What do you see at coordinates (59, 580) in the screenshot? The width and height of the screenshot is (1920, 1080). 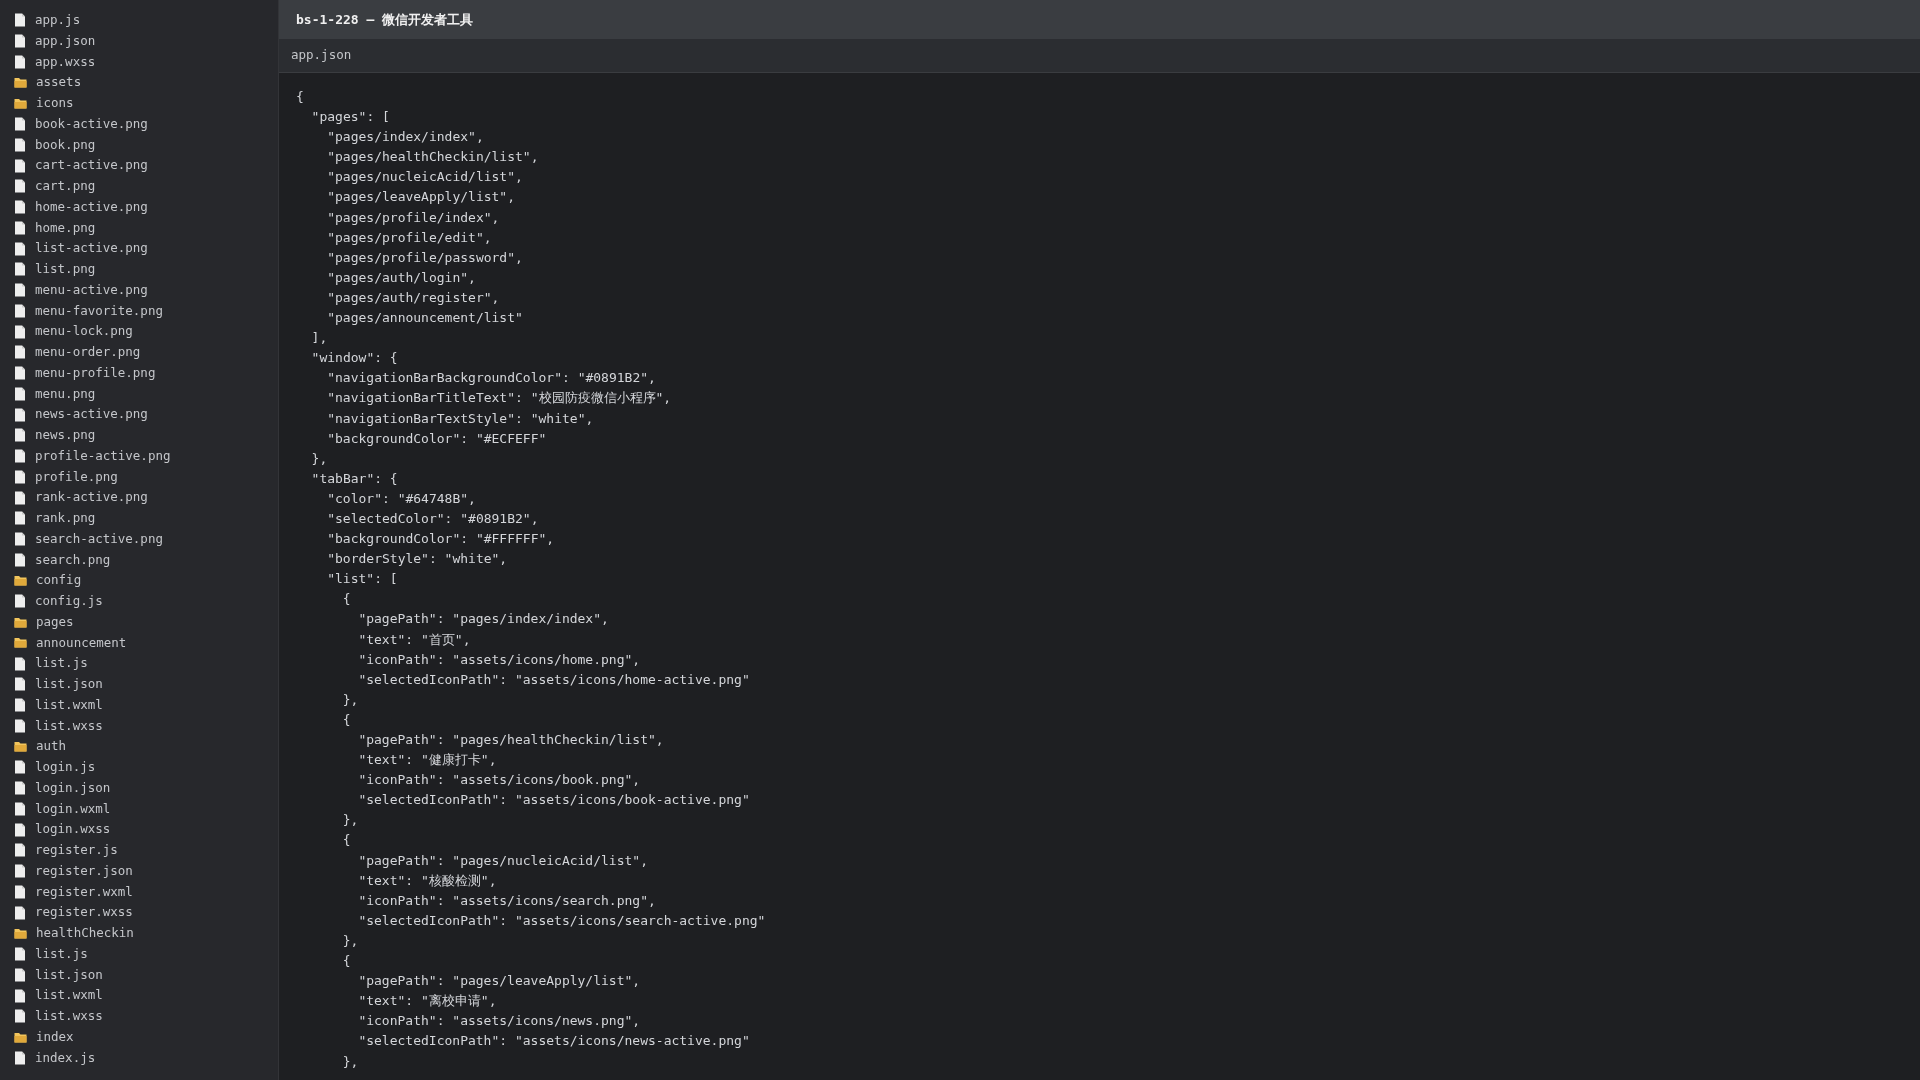 I see `folder-item: config` at bounding box center [59, 580].